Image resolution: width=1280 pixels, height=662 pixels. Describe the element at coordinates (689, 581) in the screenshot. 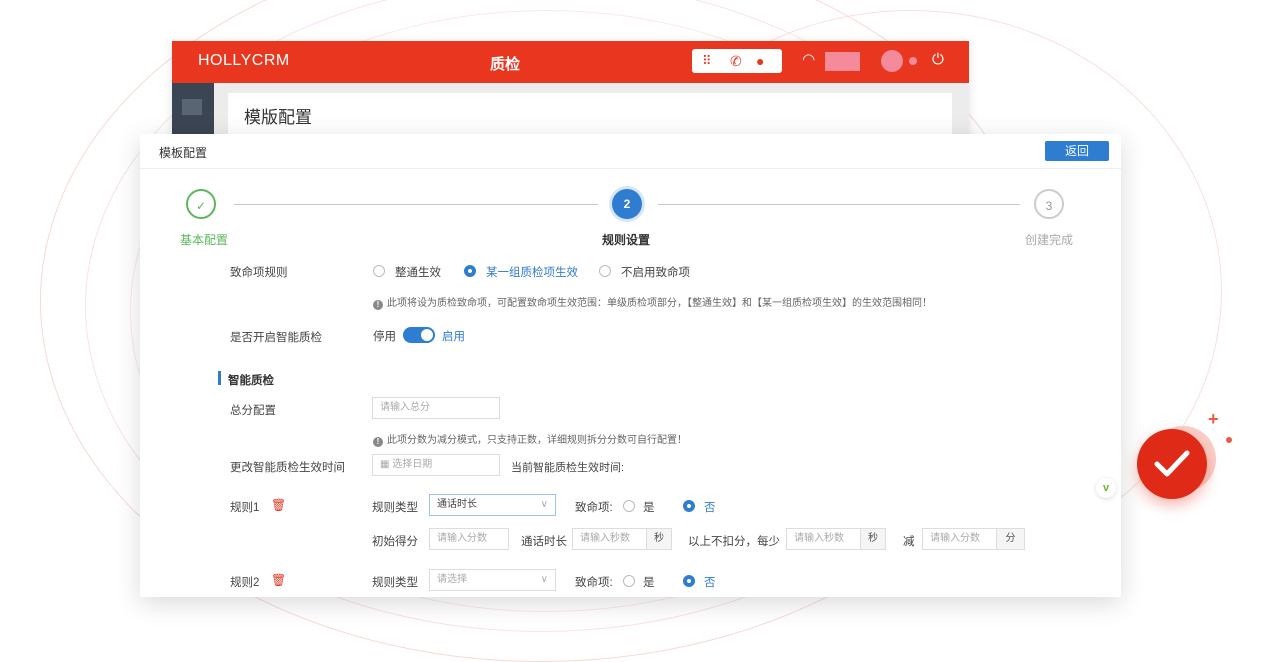

I see `rule-2-fatal-no` at that location.